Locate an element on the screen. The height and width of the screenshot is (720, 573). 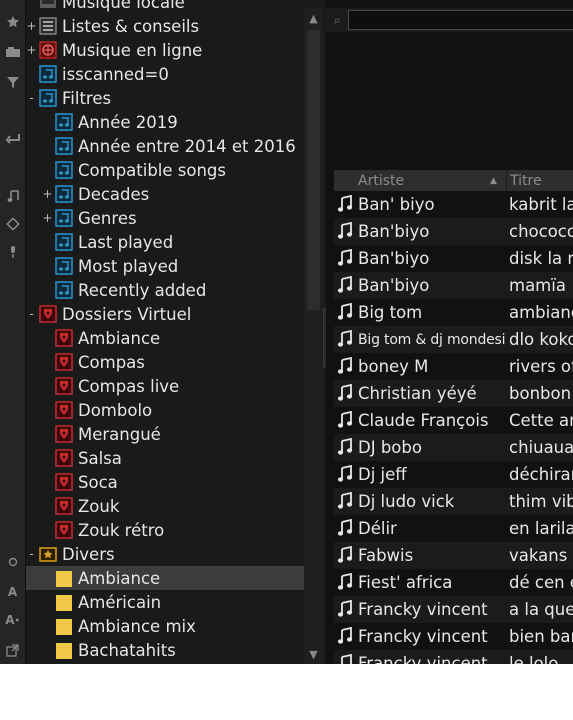
tree-item: Bachatahits is located at coordinates (165, 650).